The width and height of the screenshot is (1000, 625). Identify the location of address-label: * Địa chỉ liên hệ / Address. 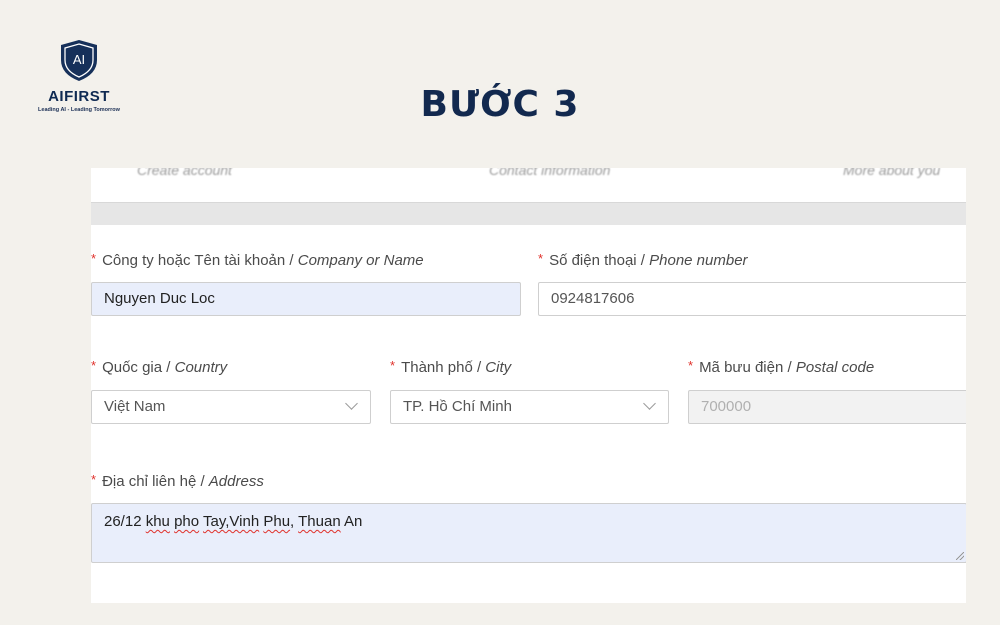
(177, 481).